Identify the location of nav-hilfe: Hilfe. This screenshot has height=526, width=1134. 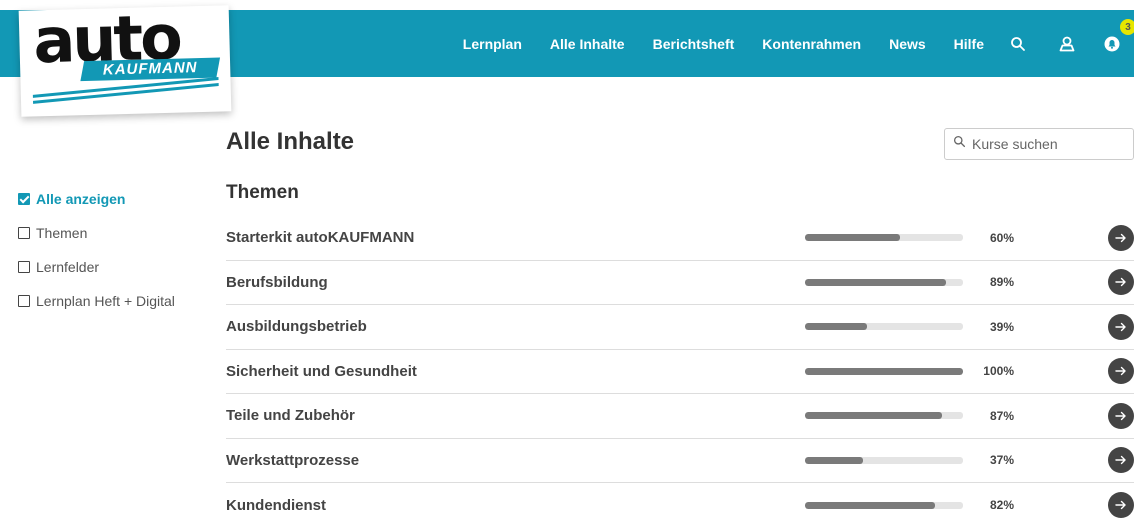
(969, 44).